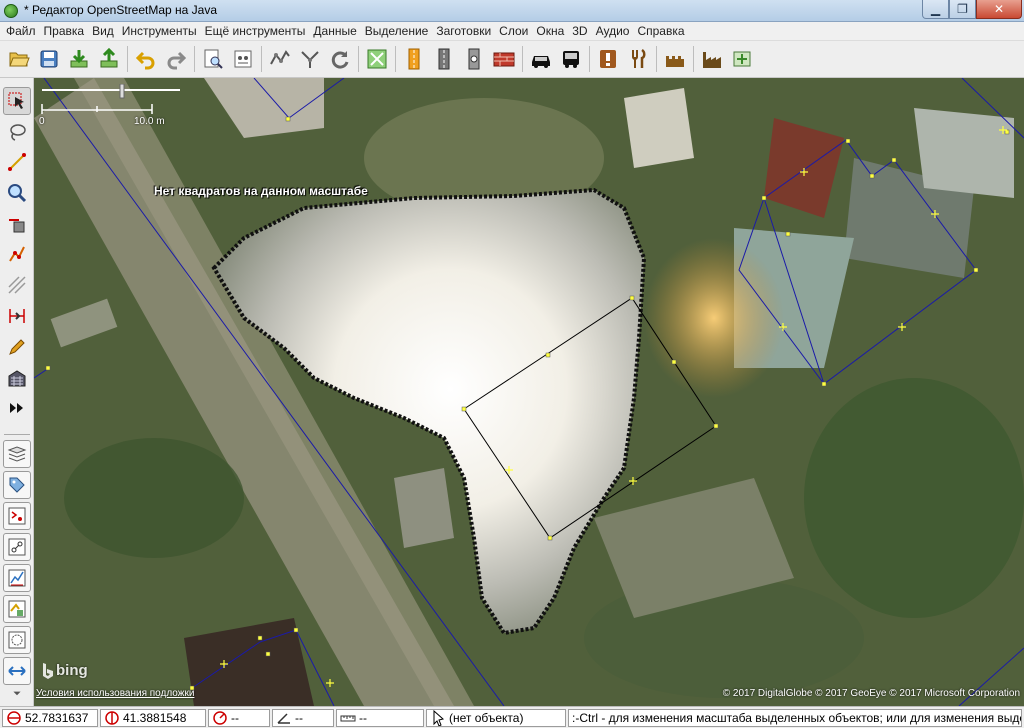  What do you see at coordinates (571, 59) in the screenshot?
I see `preset-bus-button` at bounding box center [571, 59].